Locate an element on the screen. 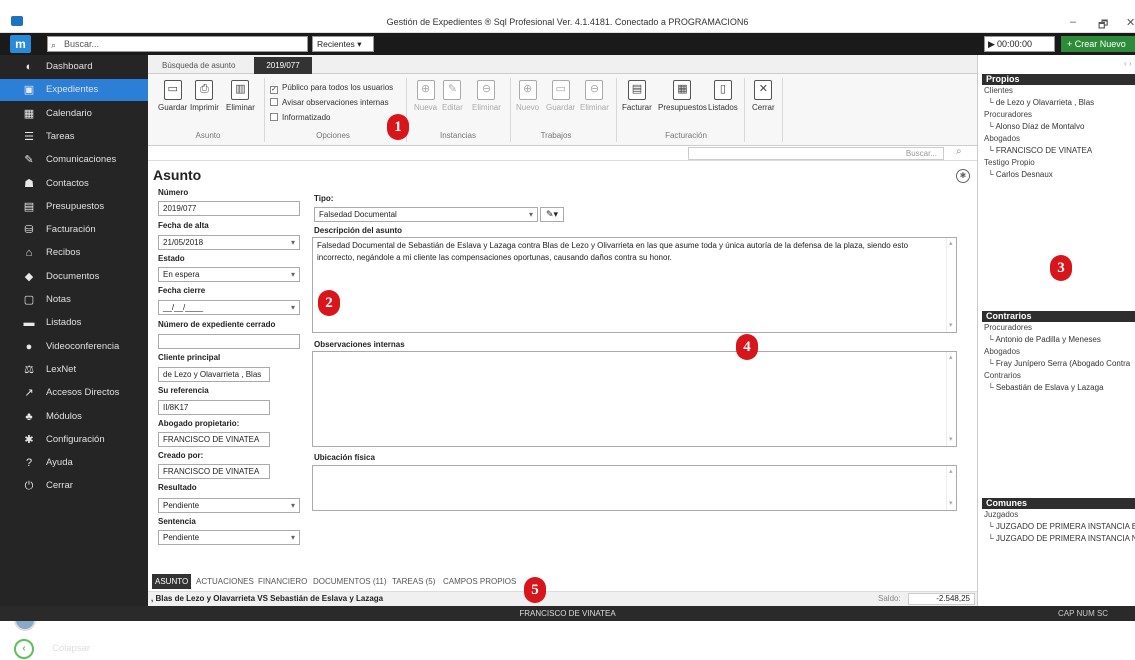 This screenshot has width=1135, height=660. num-expediente-cerrado-field is located at coordinates (229, 341).